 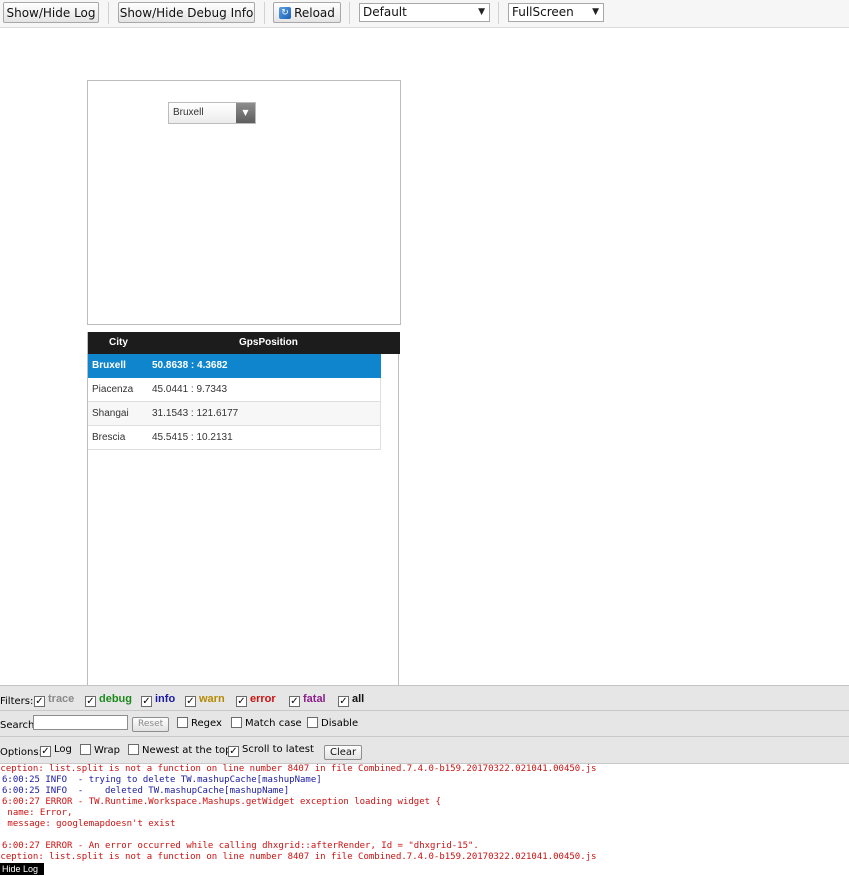 I want to click on log-line: message: googlemapdoesn't exist, so click(x=89, y=824).